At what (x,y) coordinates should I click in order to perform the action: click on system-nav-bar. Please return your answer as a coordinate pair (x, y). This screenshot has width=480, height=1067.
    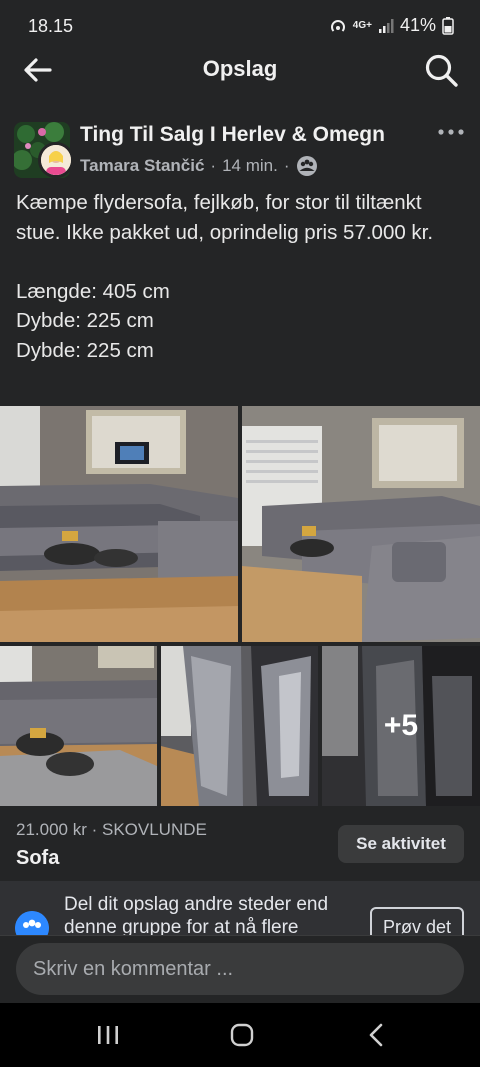
    Looking at the image, I should click on (240, 1035).